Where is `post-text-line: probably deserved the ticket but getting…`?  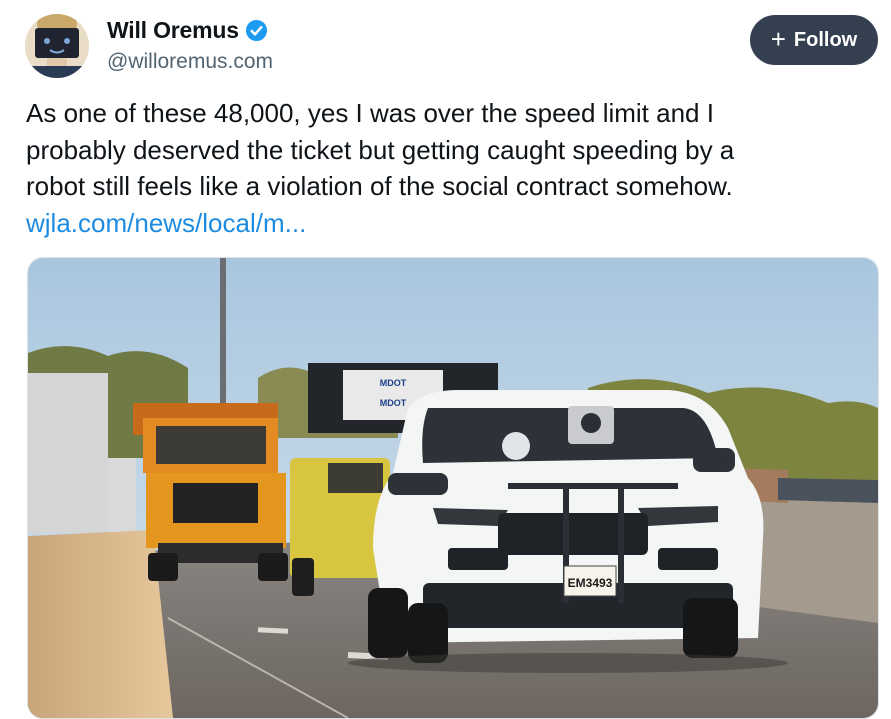 post-text-line: probably deserved the ticket but getting… is located at coordinates (380, 149).